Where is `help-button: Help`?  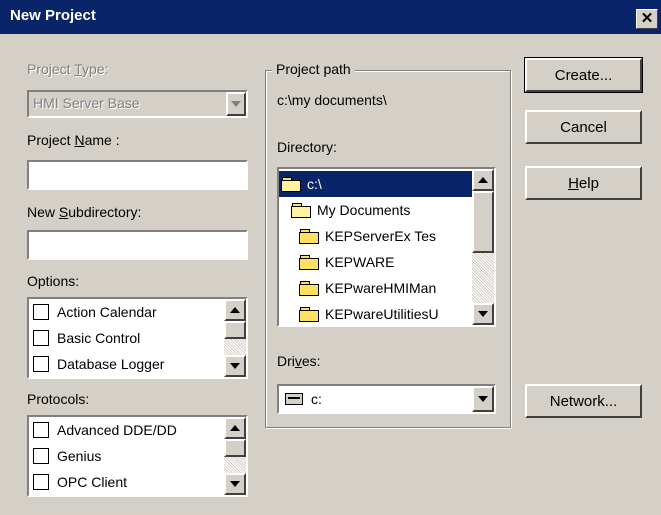
help-button: Help is located at coordinates (583, 183).